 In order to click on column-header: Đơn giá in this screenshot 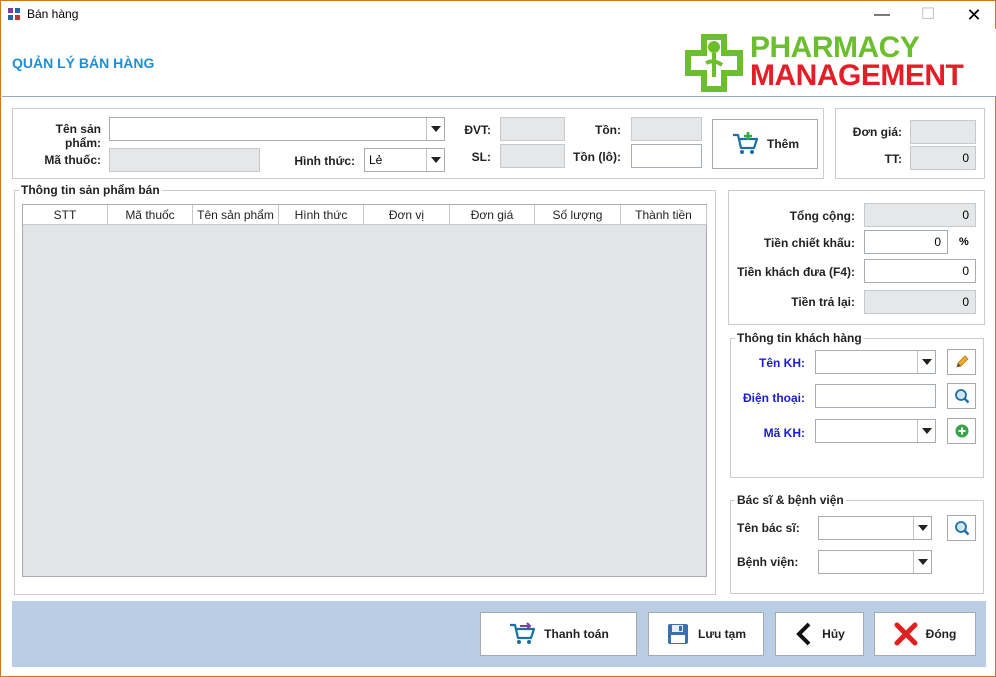, I will do `click(492, 215)`.